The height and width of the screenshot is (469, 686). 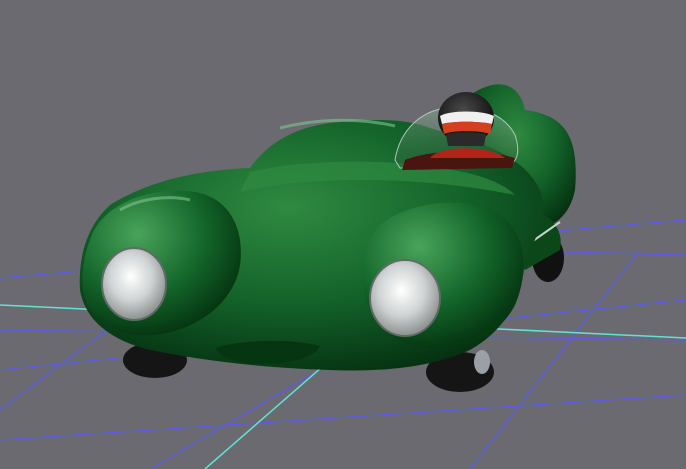 What do you see at coordinates (405, 298) in the screenshot?
I see `right-headlight` at bounding box center [405, 298].